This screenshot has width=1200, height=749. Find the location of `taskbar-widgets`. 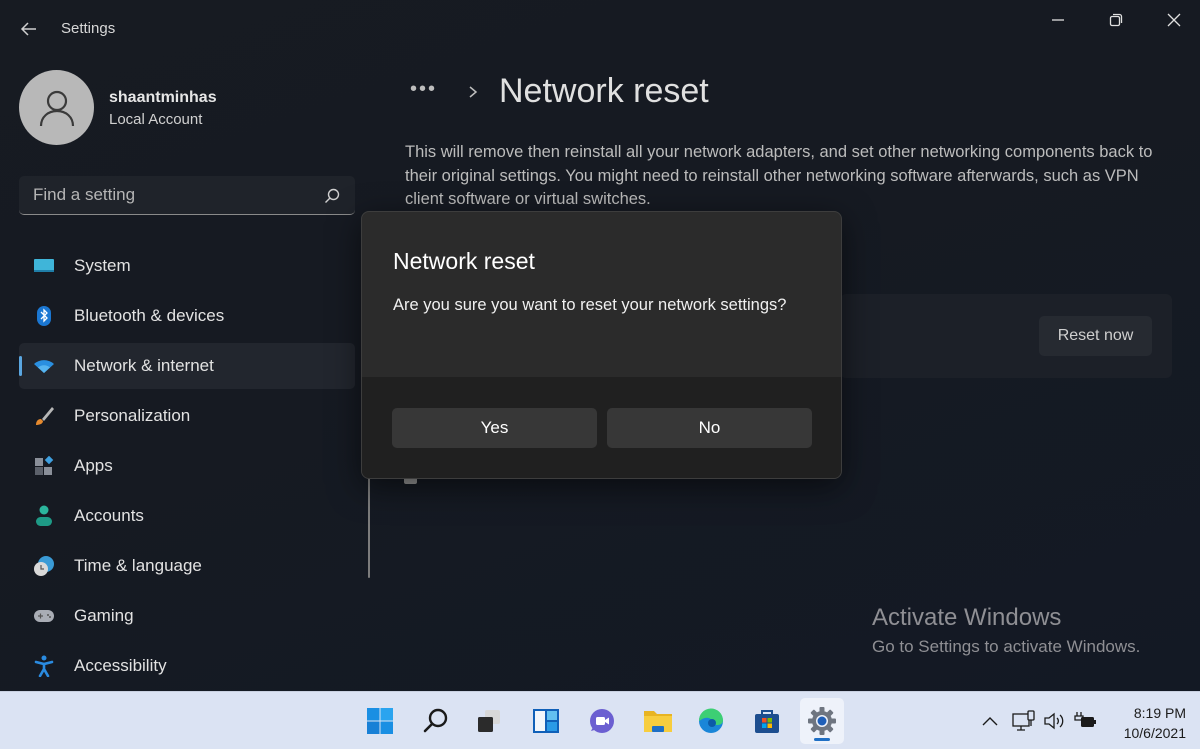

taskbar-widgets is located at coordinates (546, 721).